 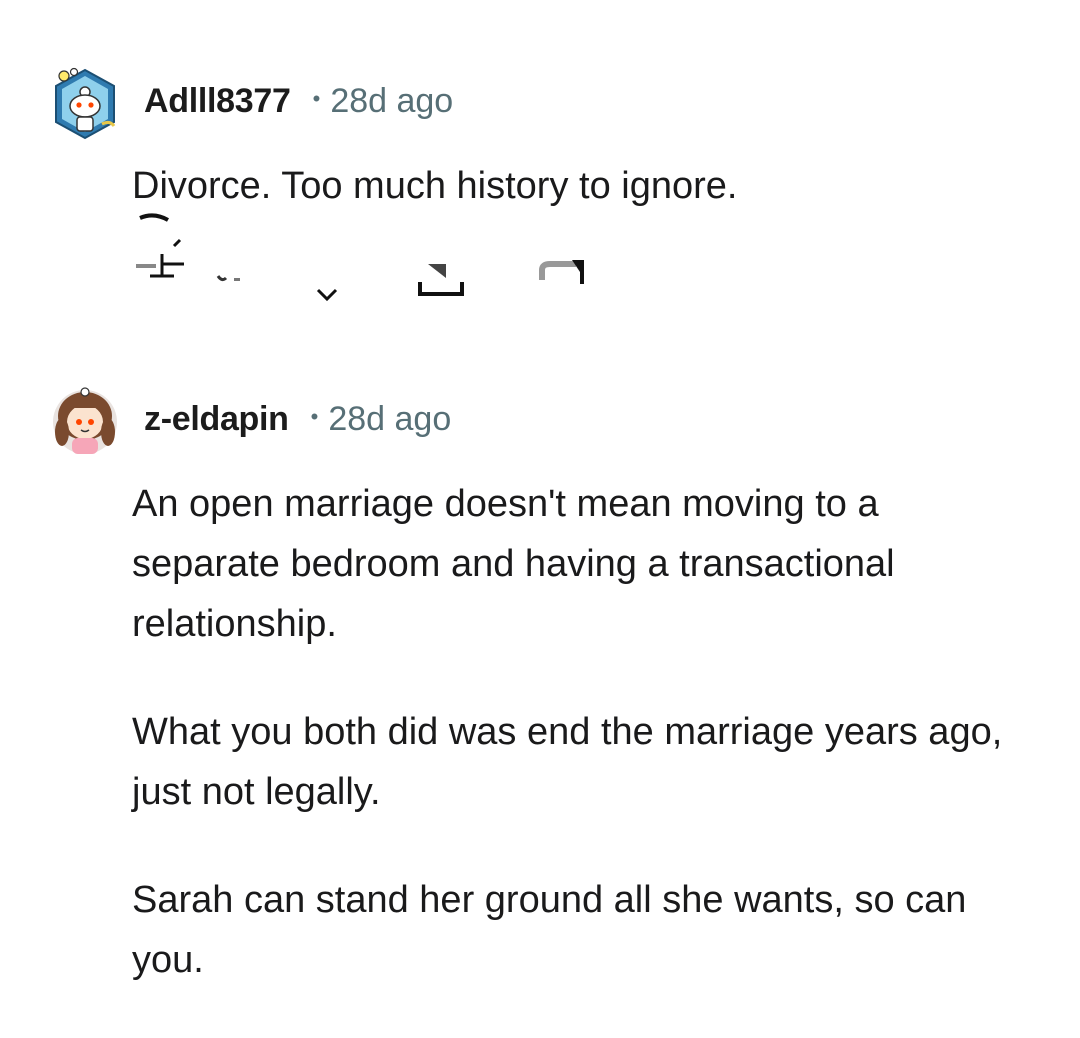 I want to click on downvote-icon, so click(x=328, y=294).